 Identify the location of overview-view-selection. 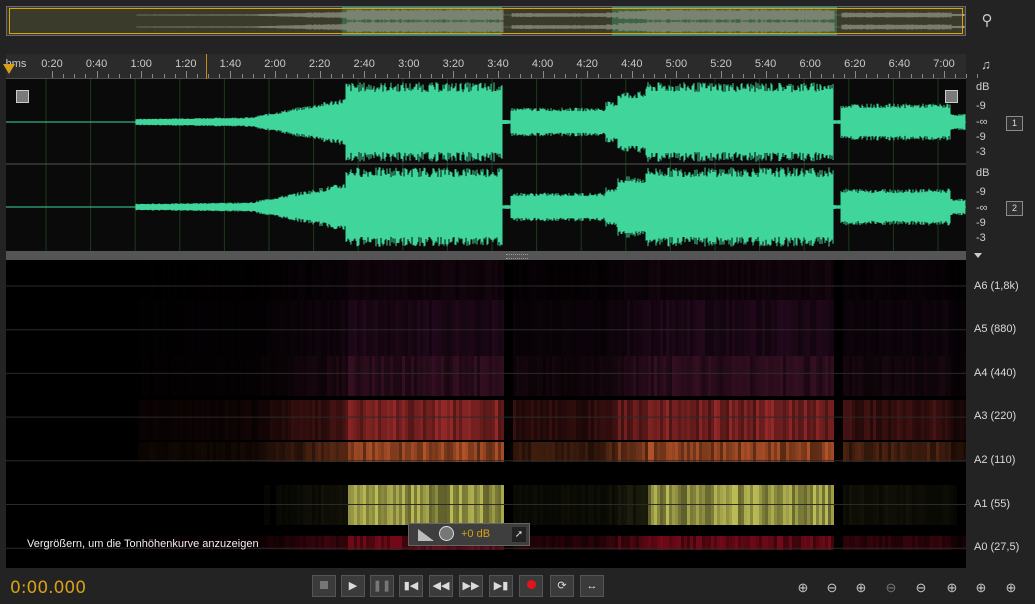
(486, 21).